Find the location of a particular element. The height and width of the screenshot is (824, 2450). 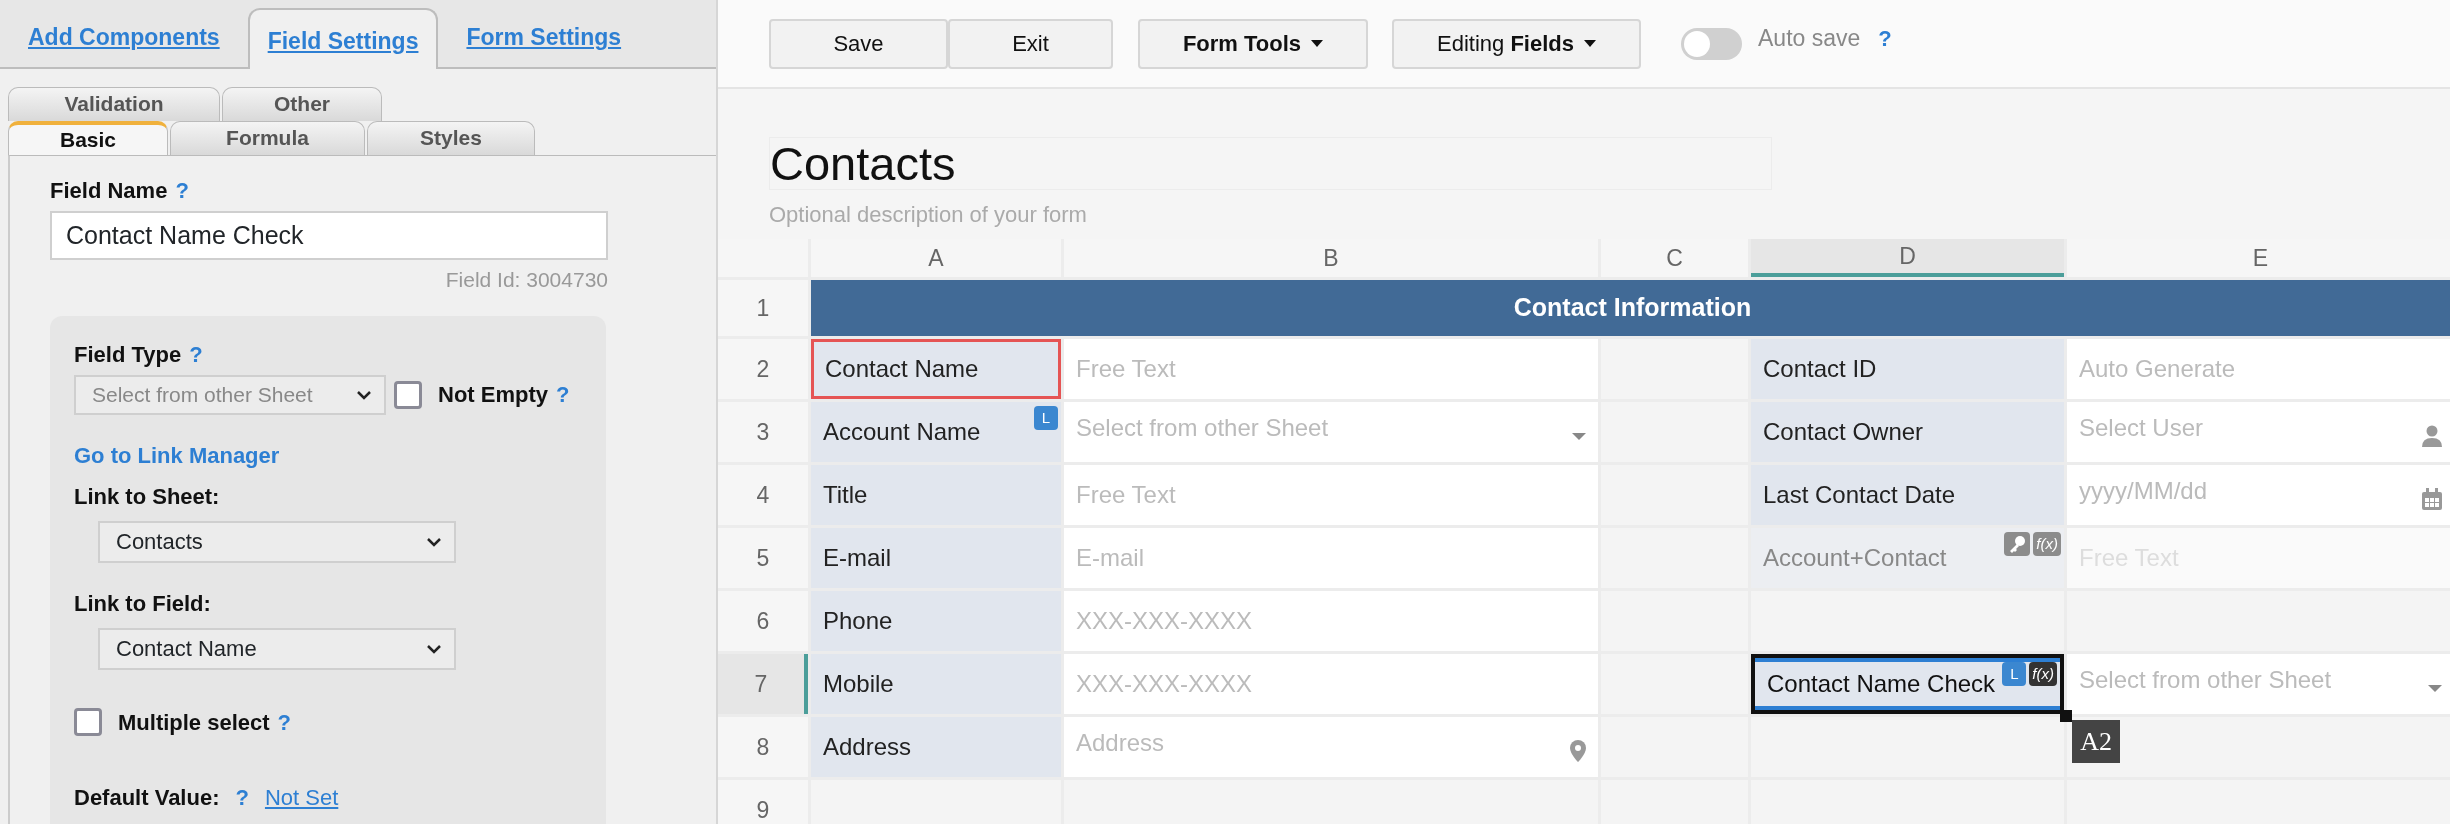

row-number: 4 is located at coordinates (763, 495).